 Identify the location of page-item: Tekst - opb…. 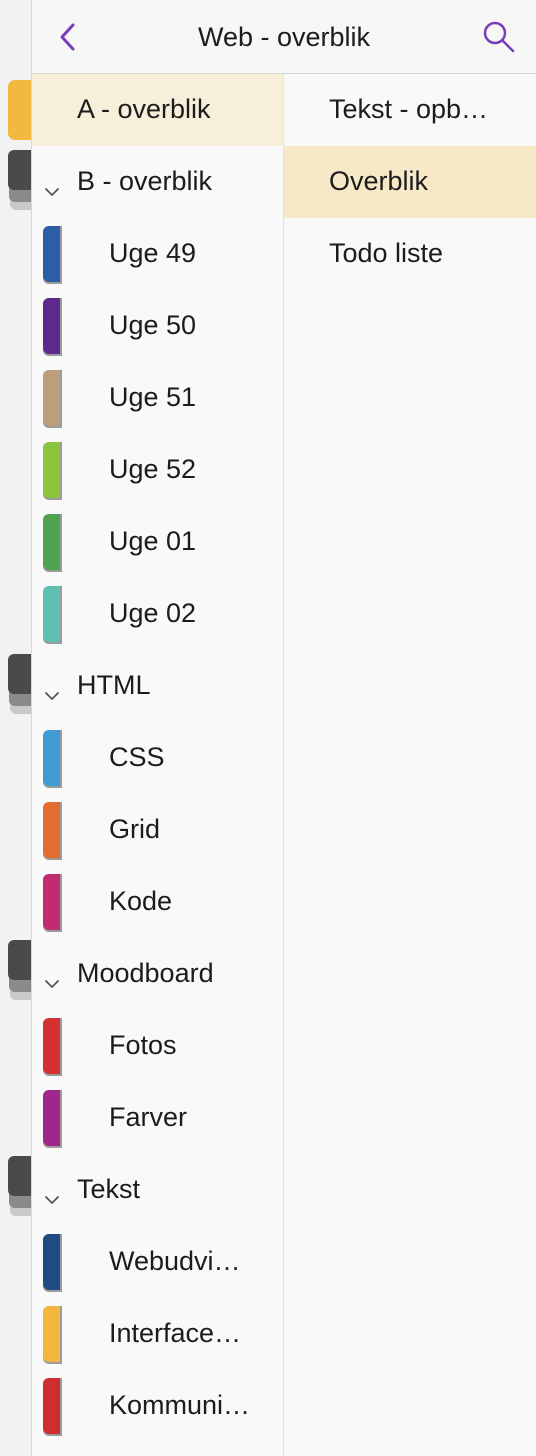
(410, 110).